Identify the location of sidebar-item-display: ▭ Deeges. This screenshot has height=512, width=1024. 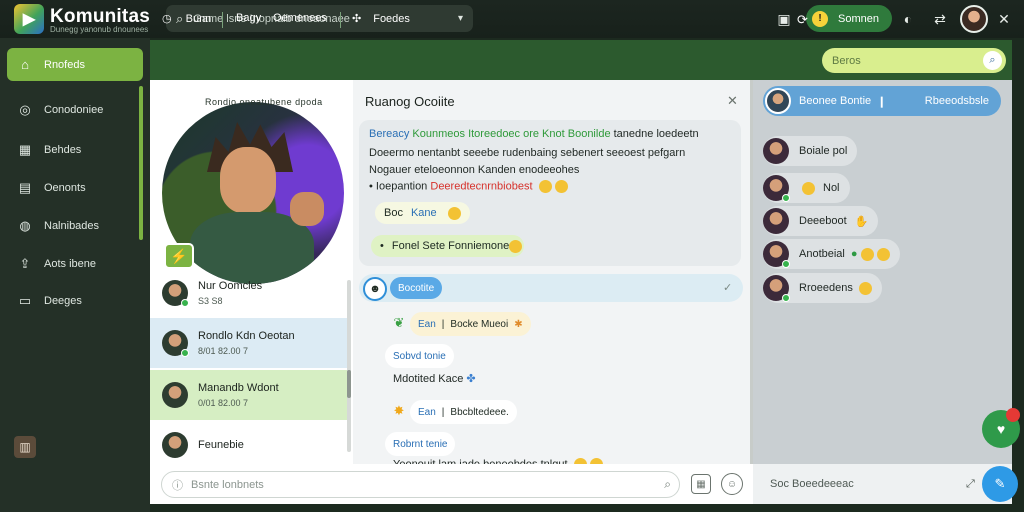
(75, 300).